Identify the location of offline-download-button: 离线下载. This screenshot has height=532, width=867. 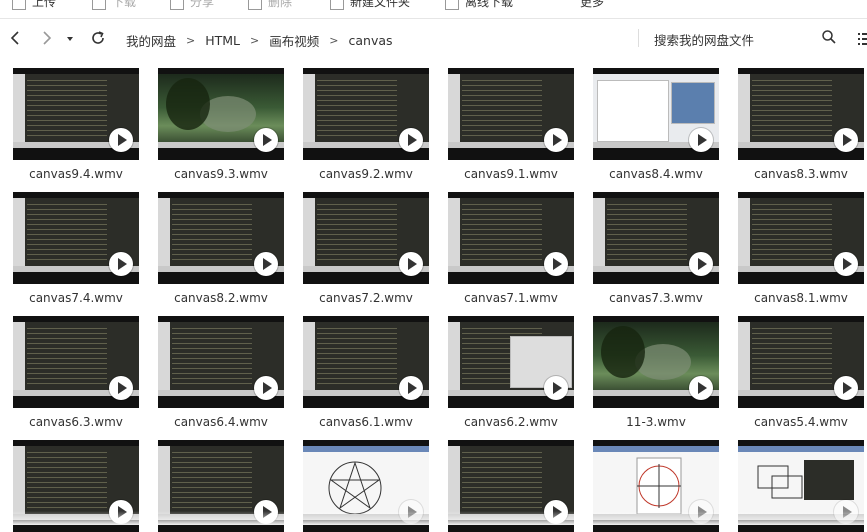
(479, 5).